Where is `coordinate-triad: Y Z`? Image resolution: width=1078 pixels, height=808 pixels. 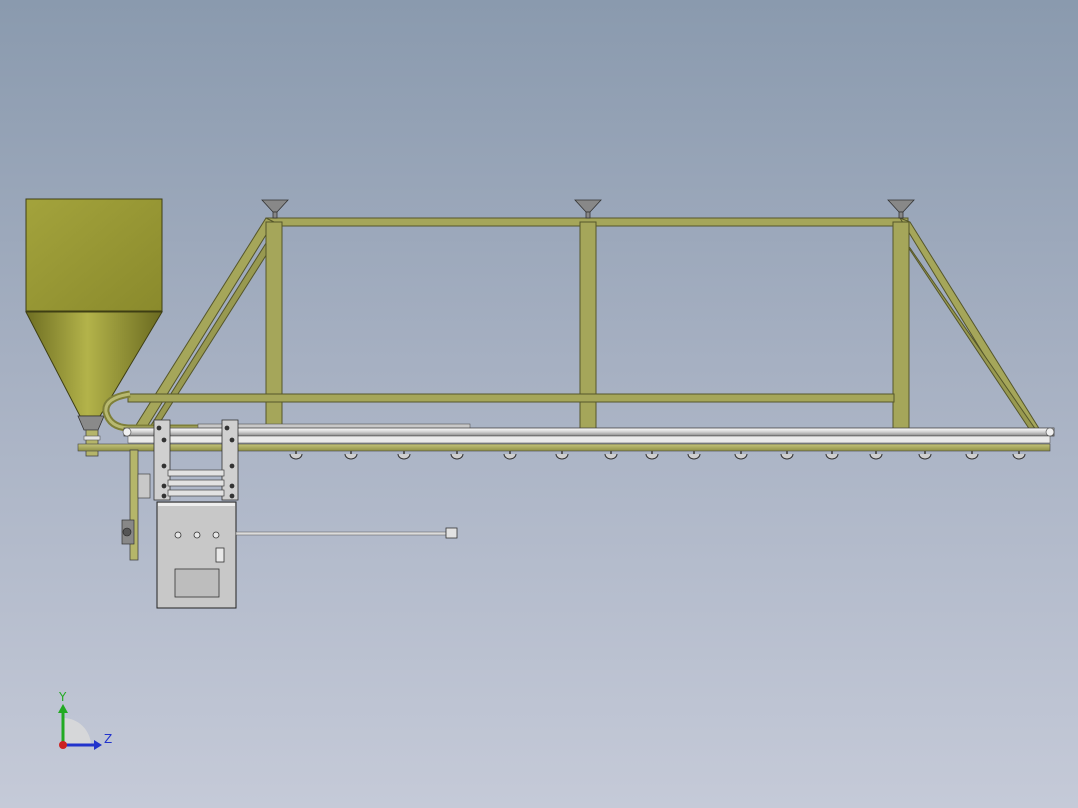
coordinate-triad: Y Z is located at coordinates (85, 720).